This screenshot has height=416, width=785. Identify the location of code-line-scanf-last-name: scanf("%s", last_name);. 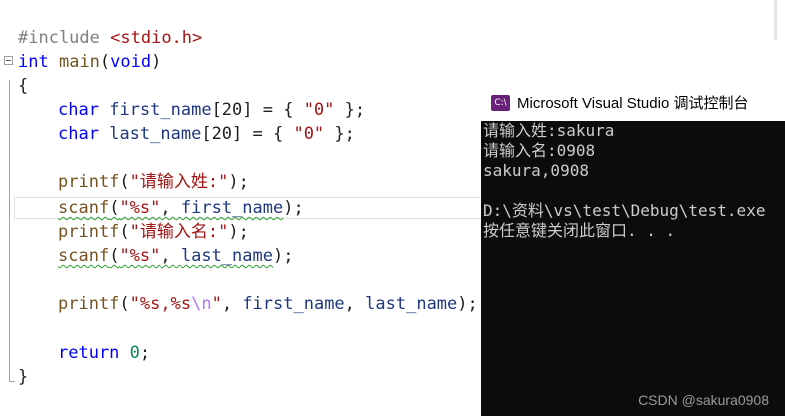
(155, 256).